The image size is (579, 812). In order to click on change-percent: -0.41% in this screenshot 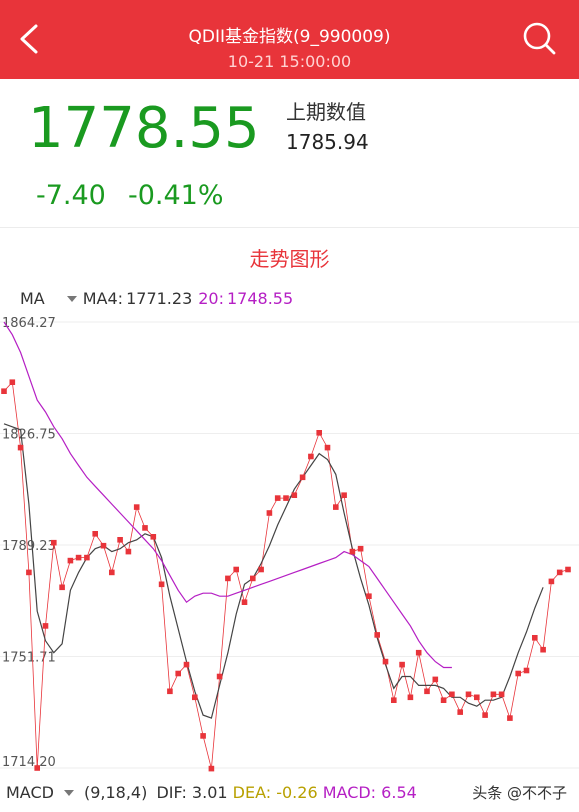, I will do `click(176, 195)`.